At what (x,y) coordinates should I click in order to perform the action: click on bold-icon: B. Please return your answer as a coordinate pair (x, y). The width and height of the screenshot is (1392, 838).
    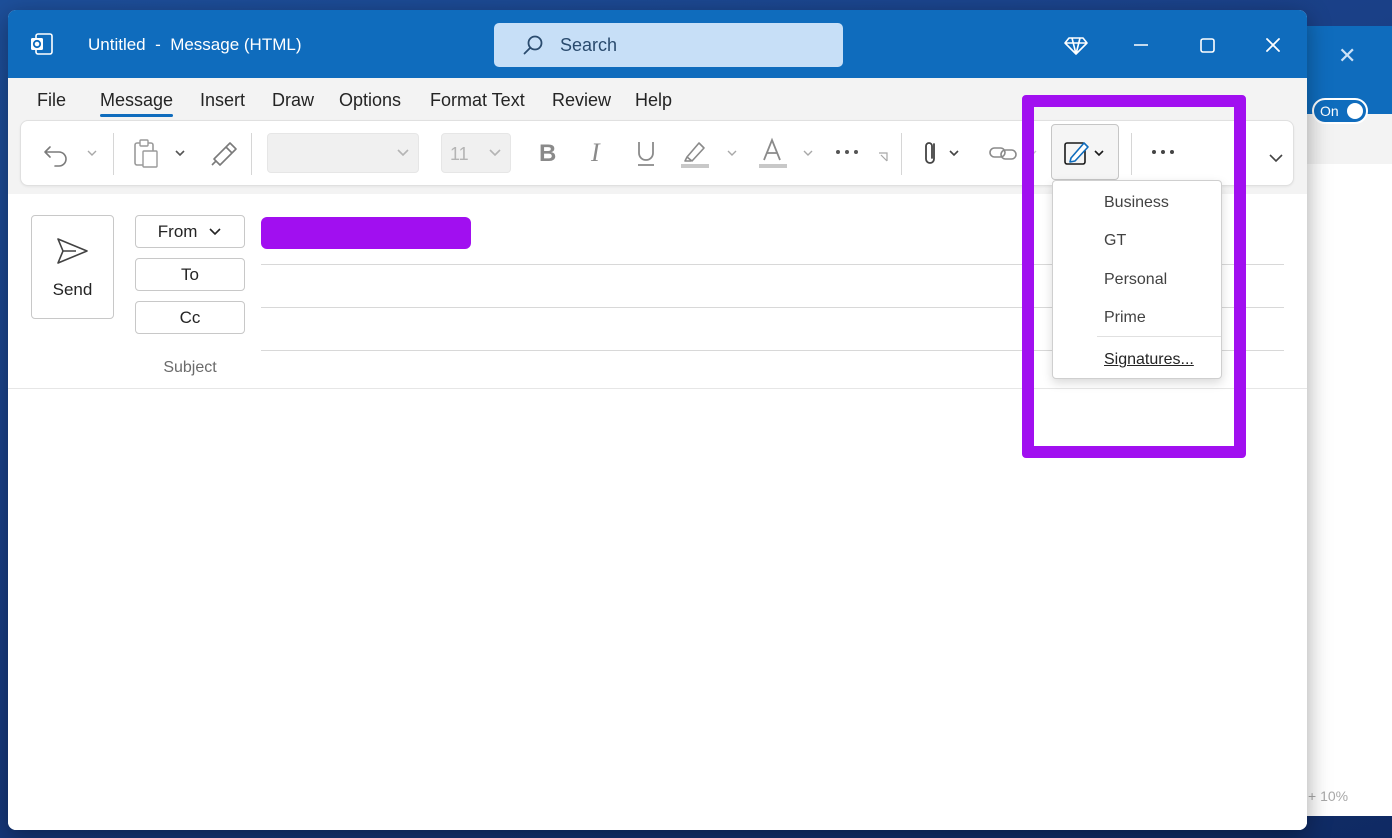
    Looking at the image, I should click on (548, 153).